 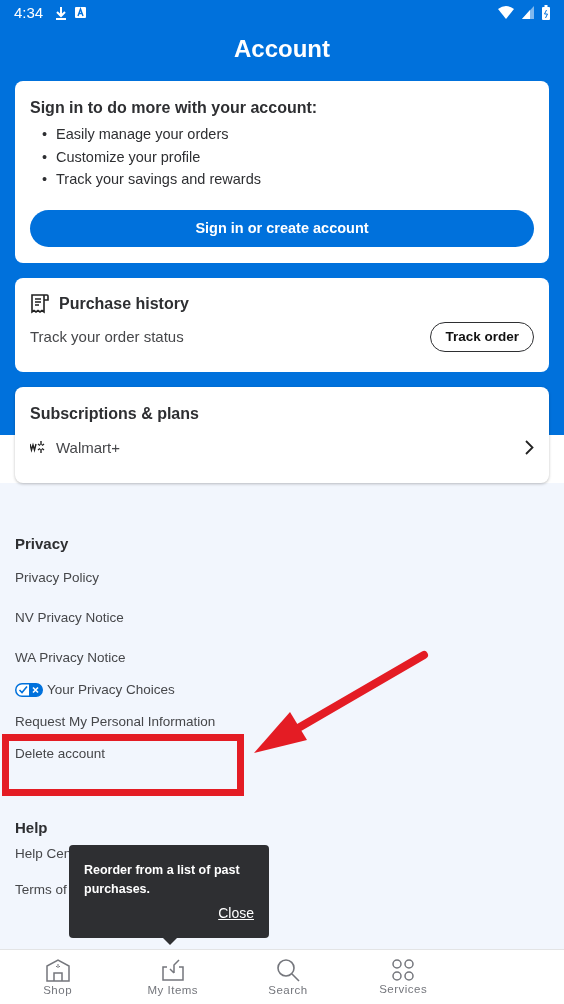 I want to click on sign-in-button: Sign in or create account, so click(x=282, y=228).